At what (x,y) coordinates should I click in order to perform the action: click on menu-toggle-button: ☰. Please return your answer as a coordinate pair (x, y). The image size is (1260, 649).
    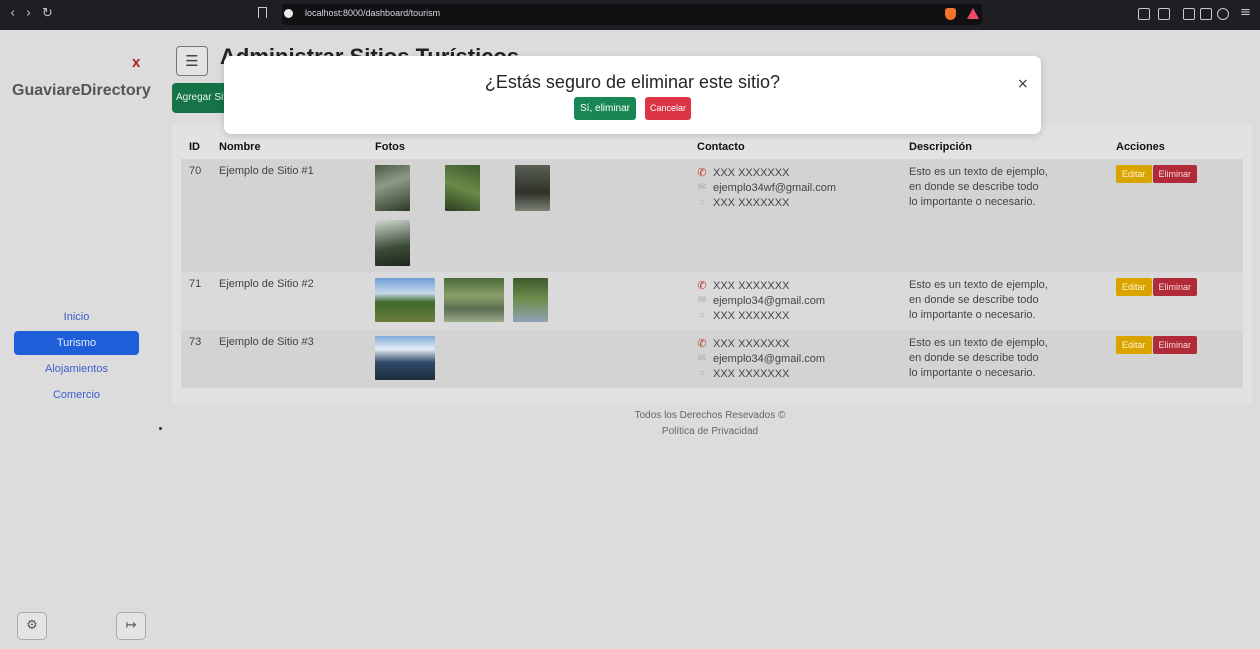
    Looking at the image, I should click on (192, 61).